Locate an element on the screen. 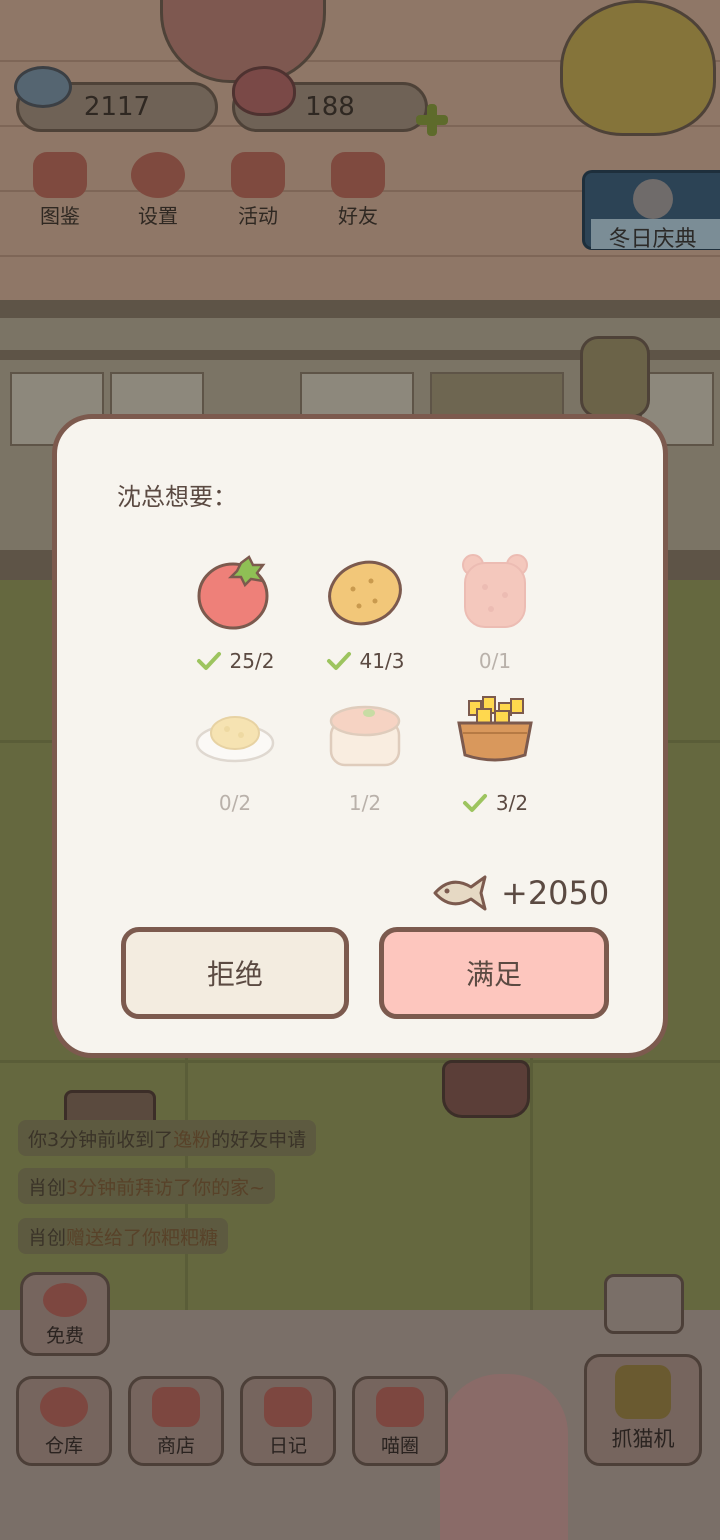 Image resolution: width=720 pixels, height=1540 pixels. item-count-text: 0/2 is located at coordinates (235, 803).